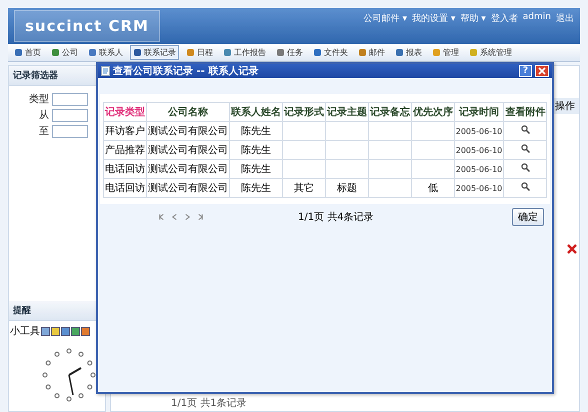 The height and width of the screenshot is (412, 588). What do you see at coordinates (255, 112) in the screenshot?
I see `column-header: 联系人姓名` at bounding box center [255, 112].